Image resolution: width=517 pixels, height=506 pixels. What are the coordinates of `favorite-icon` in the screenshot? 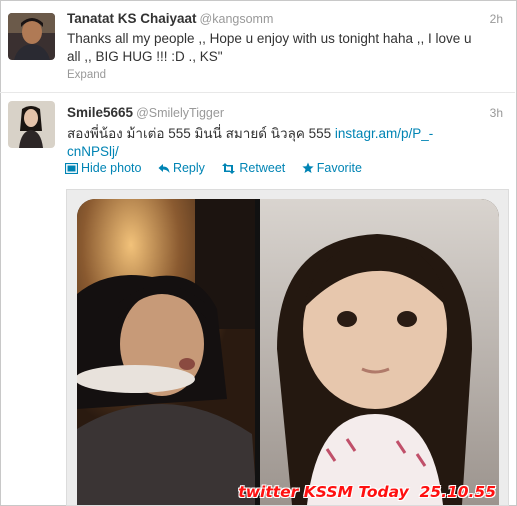 It's located at (308, 167).